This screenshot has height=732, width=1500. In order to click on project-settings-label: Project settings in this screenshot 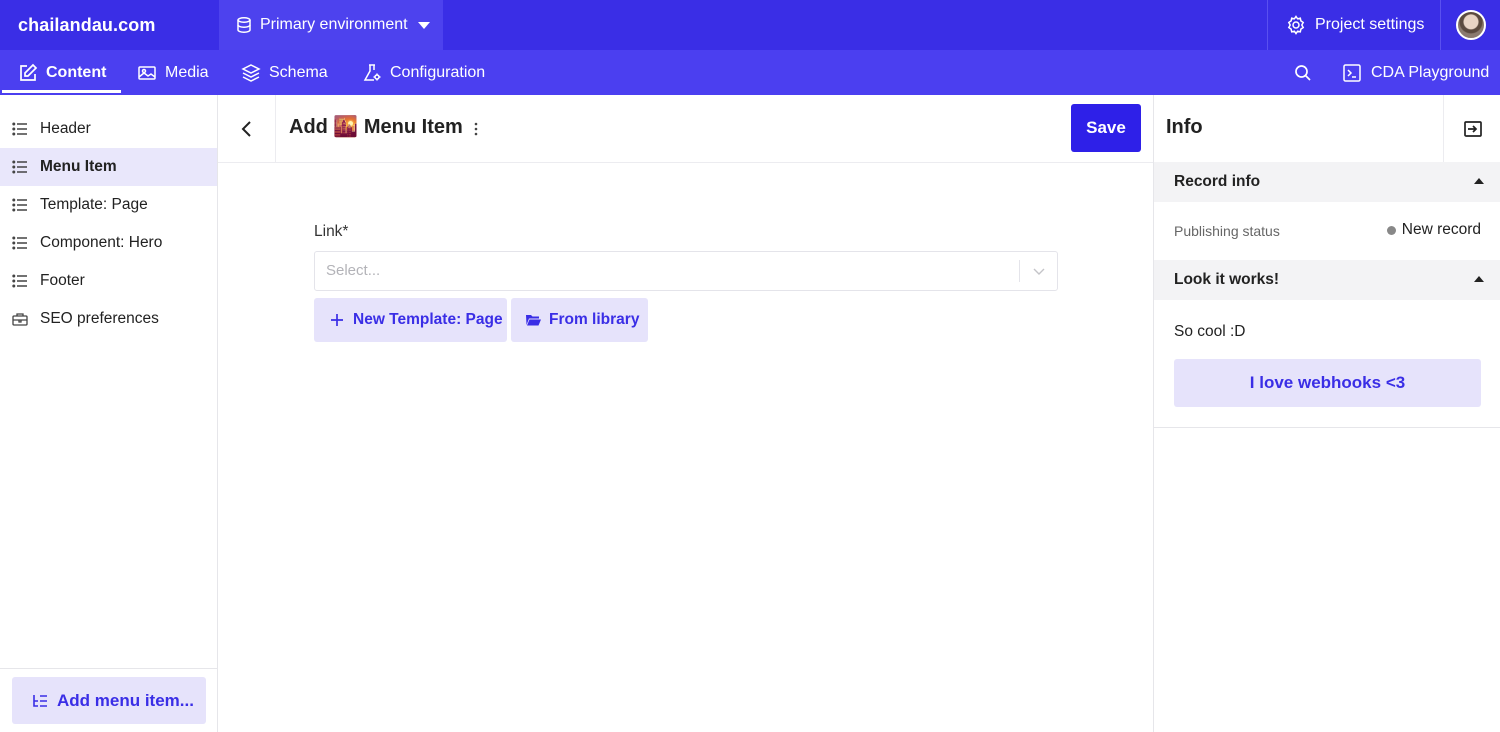, I will do `click(1370, 24)`.